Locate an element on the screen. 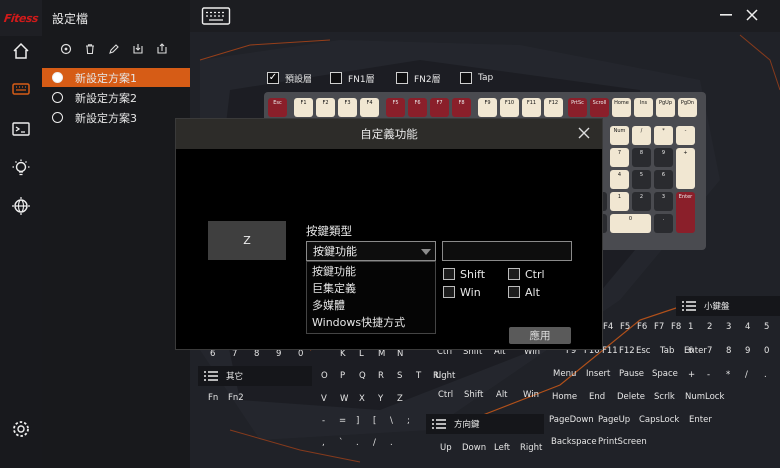 This screenshot has height=468, width=780. keyboard-key: . is located at coordinates (663, 223).